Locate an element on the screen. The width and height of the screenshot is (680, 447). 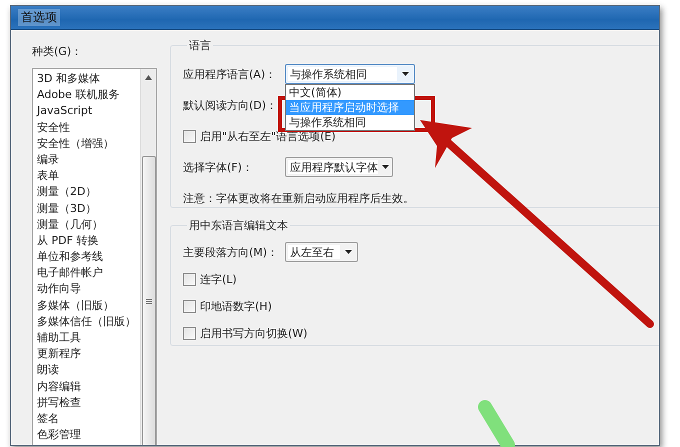
dropdown: 从左至右 is located at coordinates (321, 252).